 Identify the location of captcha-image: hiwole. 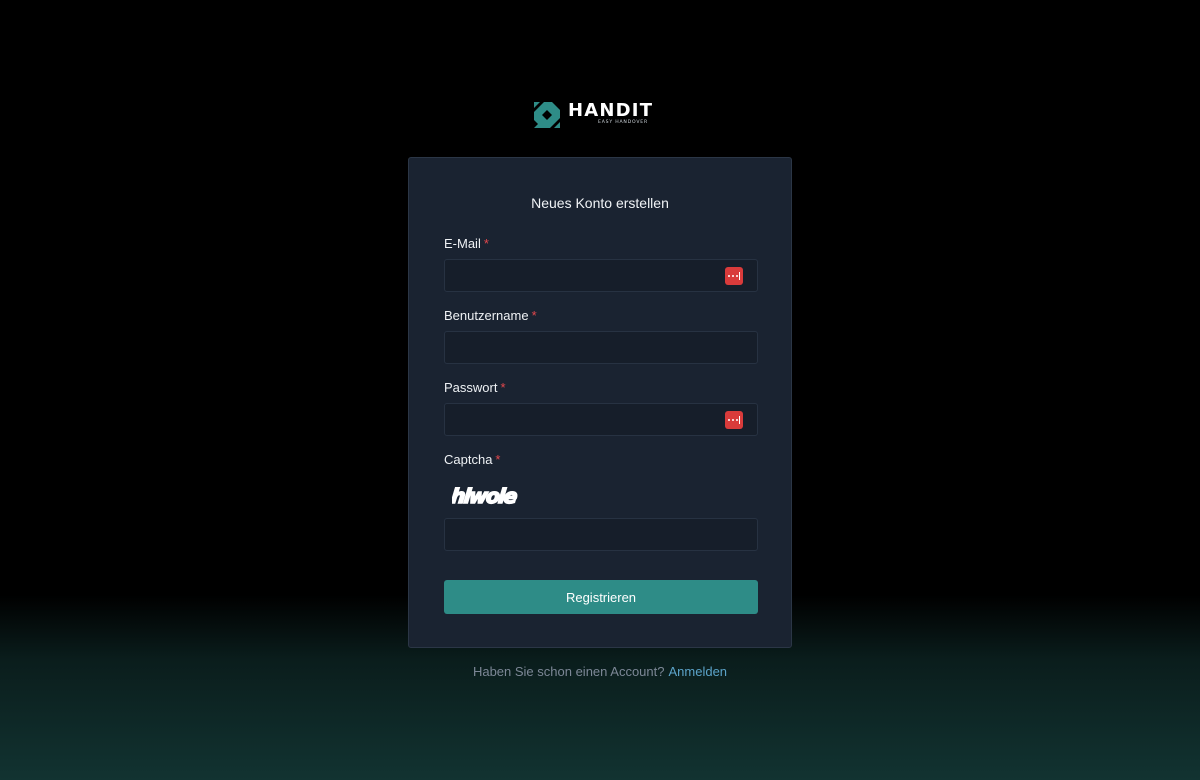
(485, 496).